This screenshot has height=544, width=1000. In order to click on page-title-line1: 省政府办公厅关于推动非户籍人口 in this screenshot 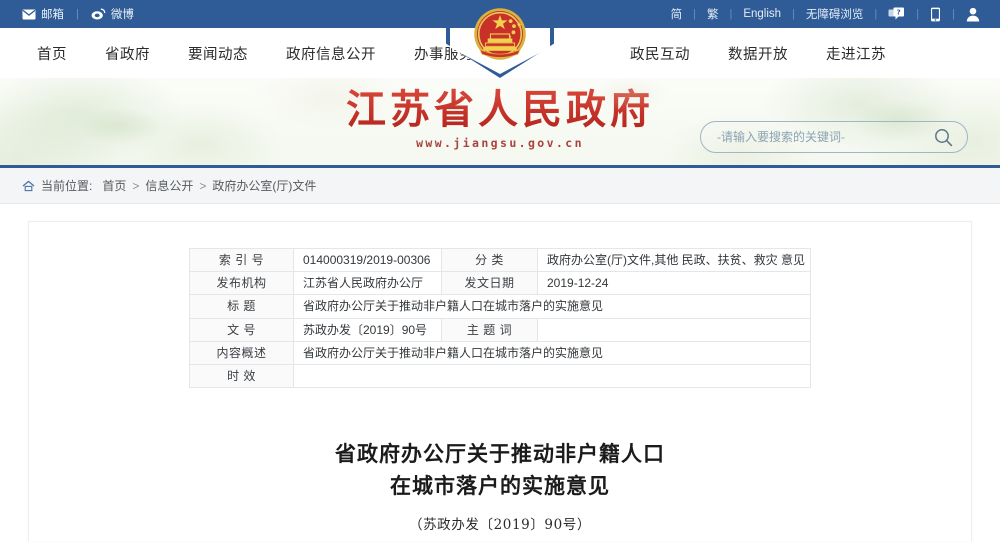, I will do `click(500, 454)`.